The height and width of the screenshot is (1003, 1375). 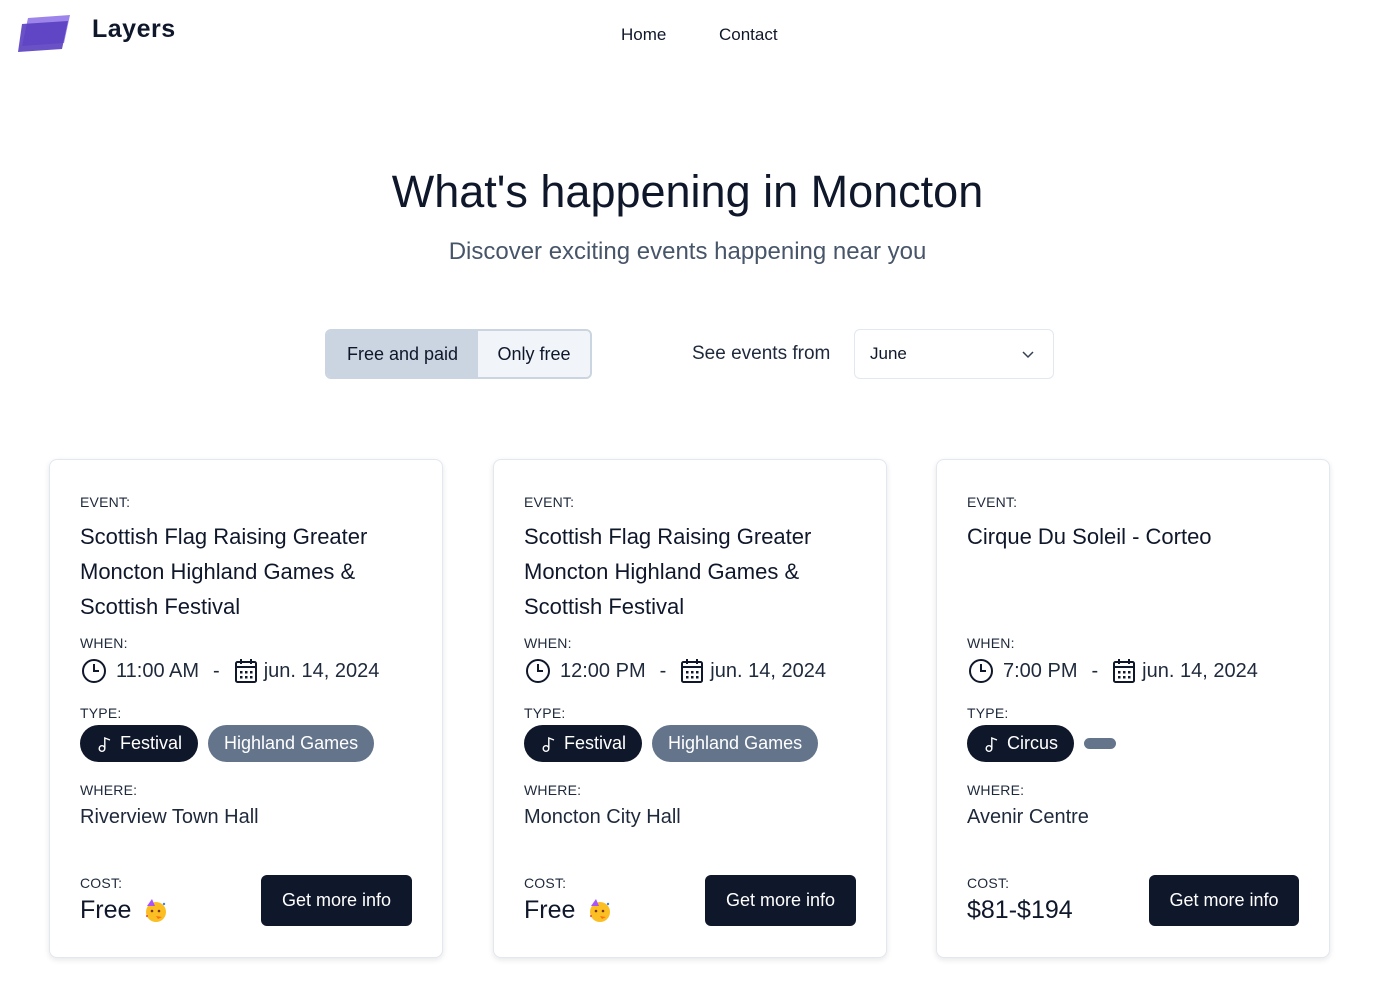 I want to click on event-title: Cirque Du Soleil - Corteo, so click(x=1089, y=536).